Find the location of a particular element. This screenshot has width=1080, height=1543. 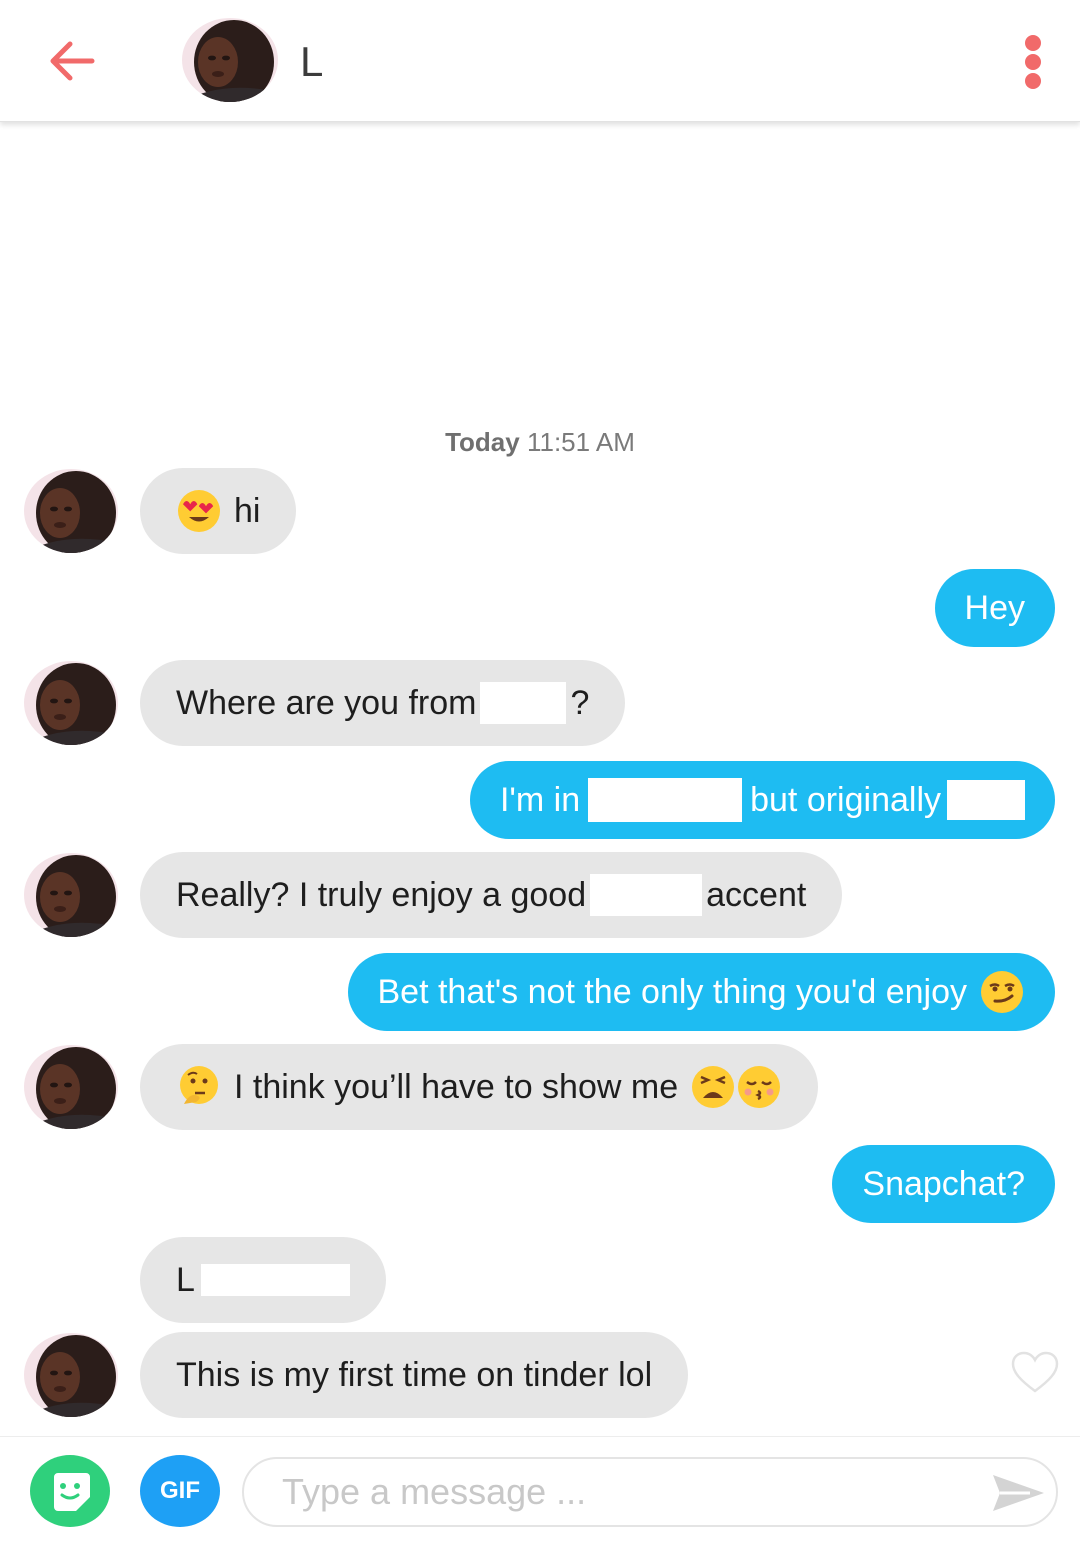

sticker-icon is located at coordinates (72, 1492).